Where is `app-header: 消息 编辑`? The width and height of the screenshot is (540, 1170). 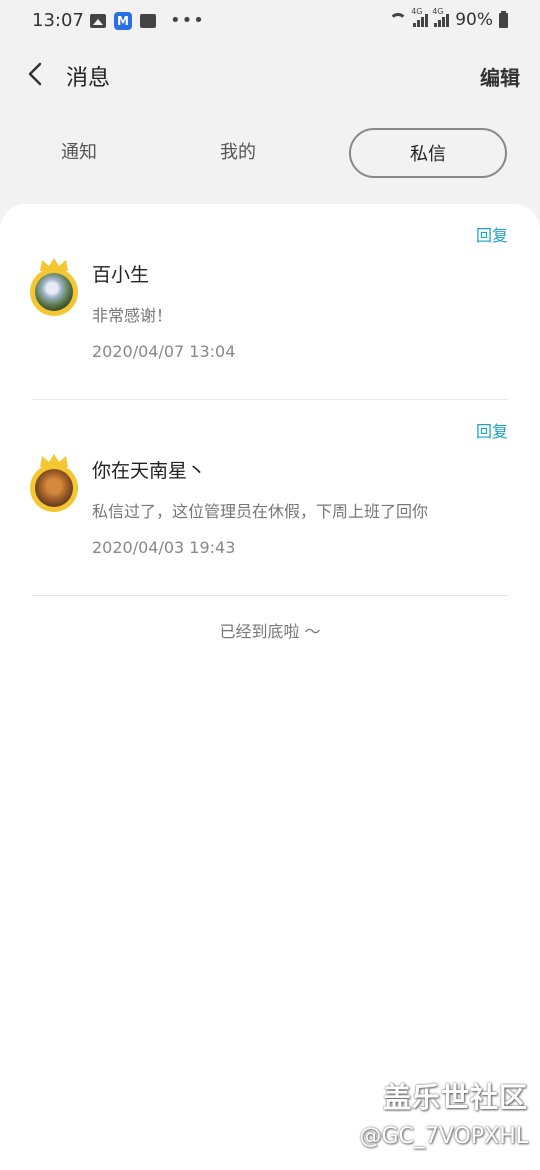
app-header: 消息 编辑 is located at coordinates (270, 75).